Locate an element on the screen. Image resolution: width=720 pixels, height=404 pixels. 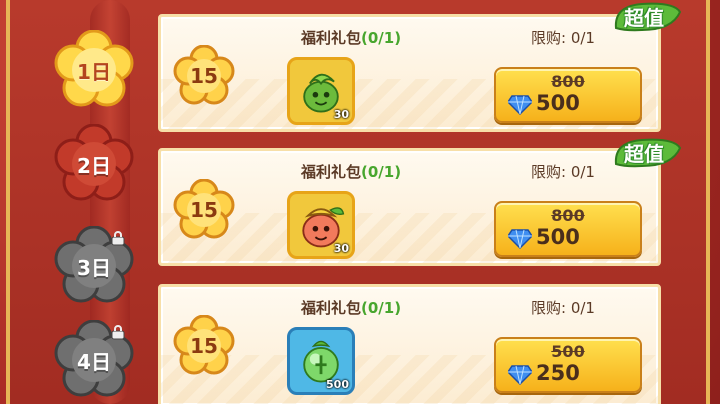
day-tab-2: 2日 is located at coordinates (94, 164).